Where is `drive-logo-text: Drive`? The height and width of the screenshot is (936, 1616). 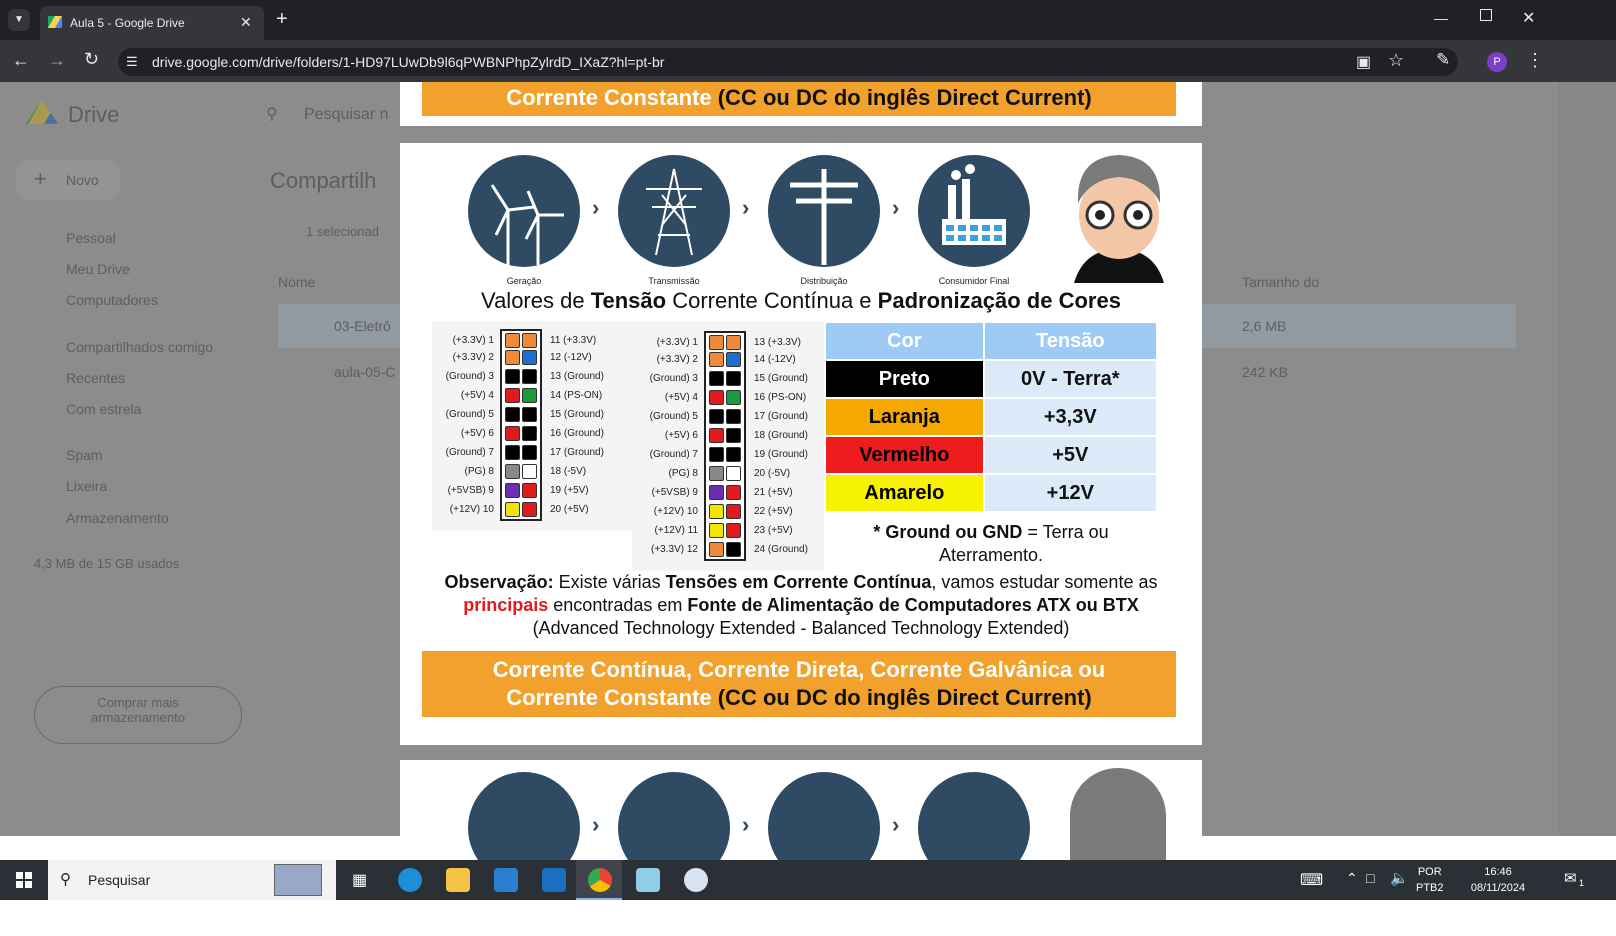
drive-logo-text: Drive is located at coordinates (94, 114).